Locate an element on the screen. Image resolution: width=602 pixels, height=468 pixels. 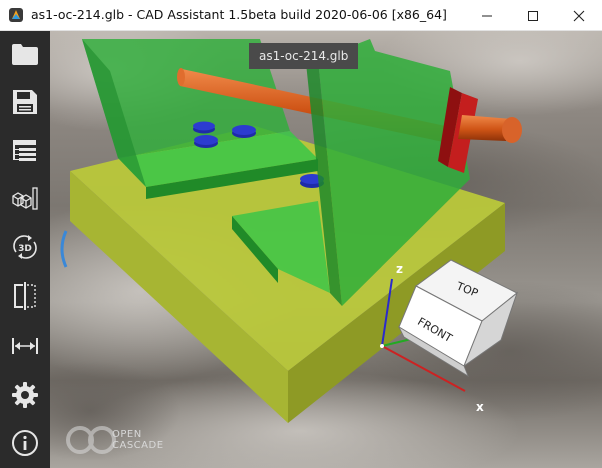
measure-button is located at coordinates (25, 346).